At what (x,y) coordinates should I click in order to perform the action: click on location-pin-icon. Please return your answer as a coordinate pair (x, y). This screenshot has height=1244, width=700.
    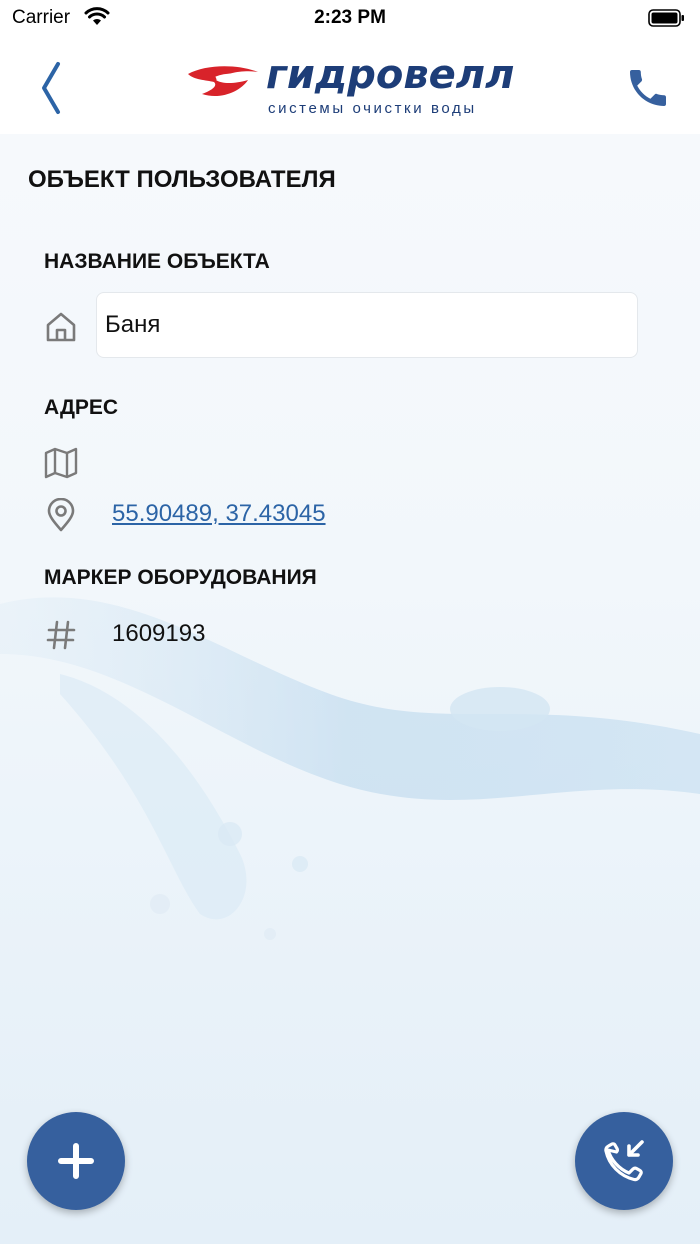
    Looking at the image, I should click on (61, 514).